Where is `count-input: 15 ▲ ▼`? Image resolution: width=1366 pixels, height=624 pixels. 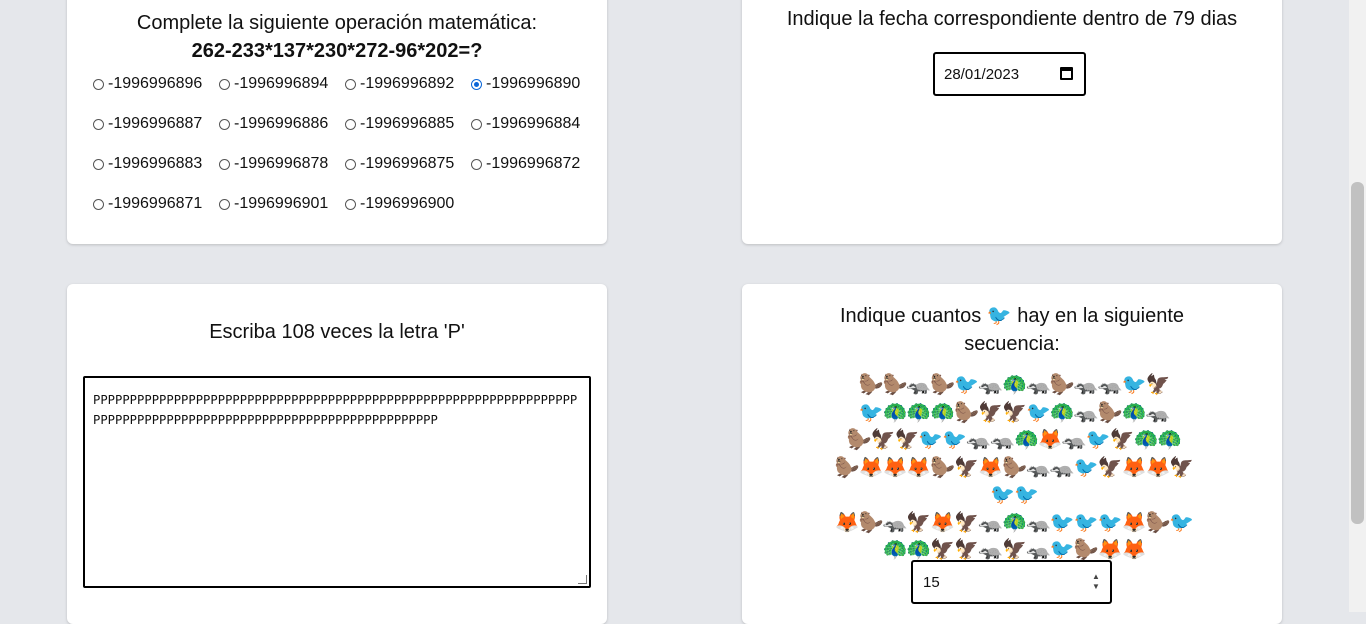
count-input: 15 ▲ ▼ is located at coordinates (1011, 582).